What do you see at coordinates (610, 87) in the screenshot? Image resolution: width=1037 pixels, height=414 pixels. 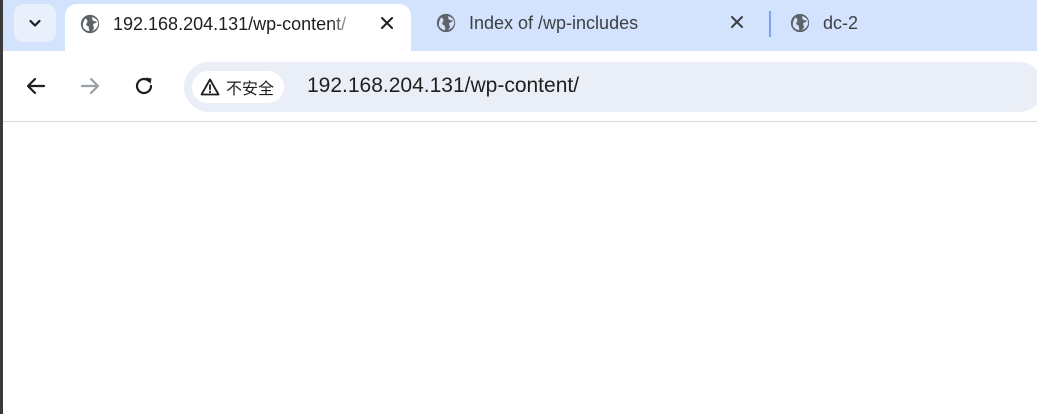 I see `address-bar: 不安全 192.168.204.131/wp-content/` at bounding box center [610, 87].